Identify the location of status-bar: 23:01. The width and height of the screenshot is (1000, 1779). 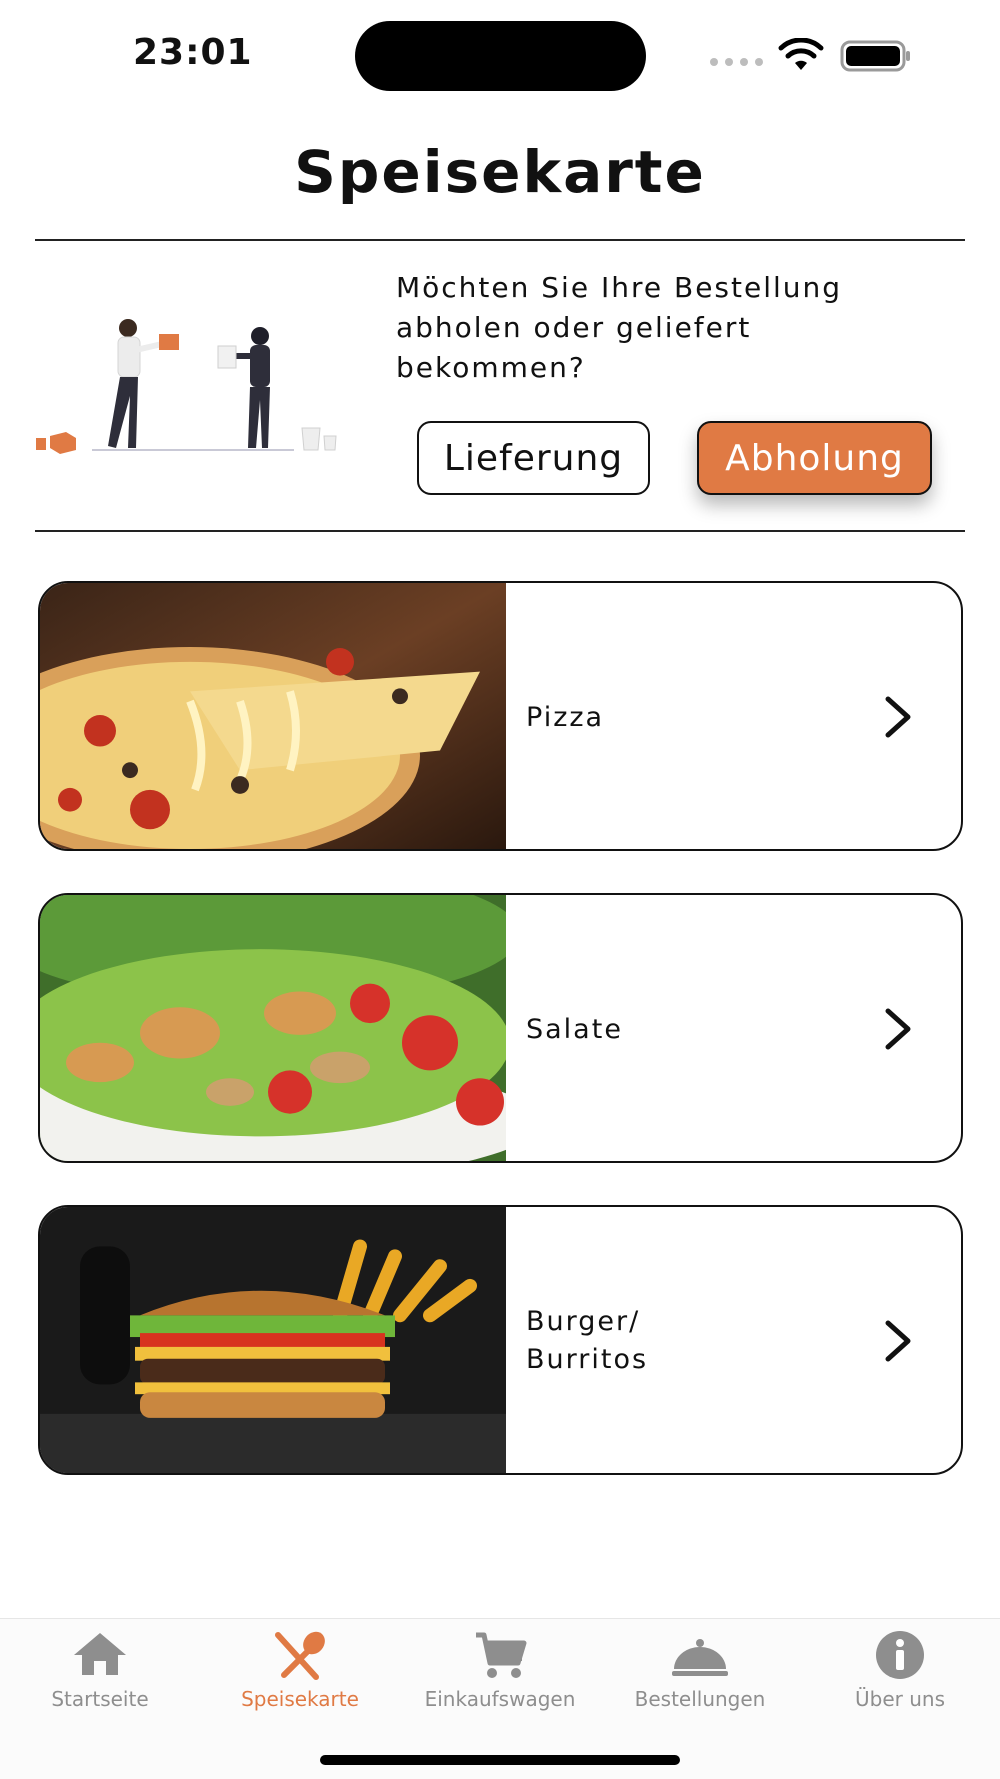
(500, 55).